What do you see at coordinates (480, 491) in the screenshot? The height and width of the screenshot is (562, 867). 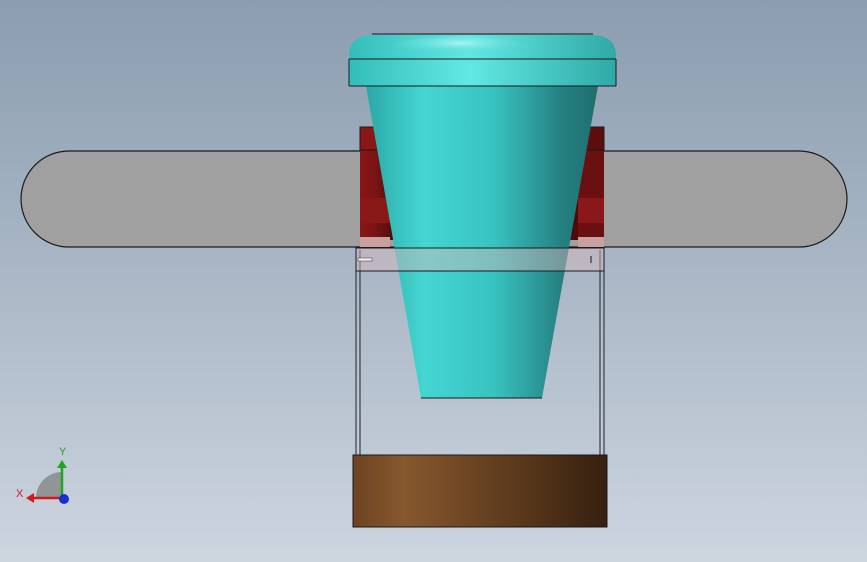 I see `wooden-base` at bounding box center [480, 491].